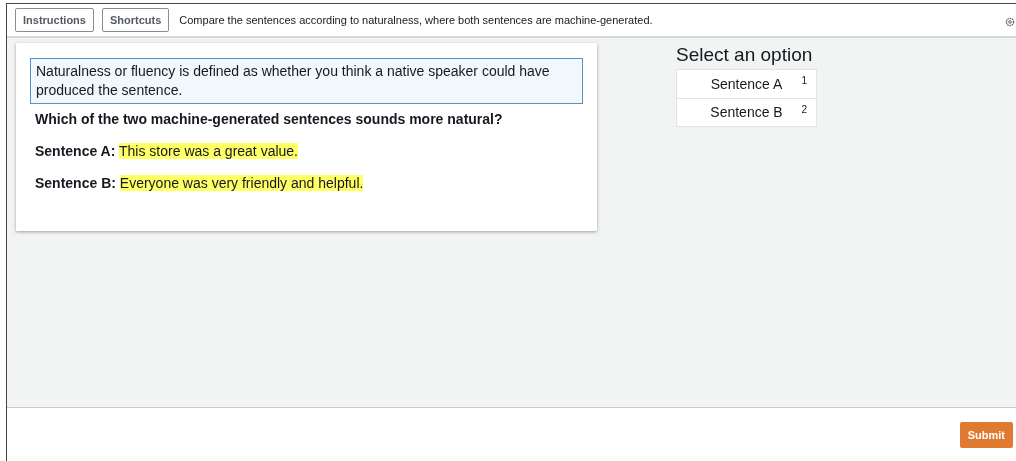  What do you see at coordinates (269, 119) in the screenshot?
I see `question-text: Which of the two machine-generated sentences sounds more natural?` at bounding box center [269, 119].